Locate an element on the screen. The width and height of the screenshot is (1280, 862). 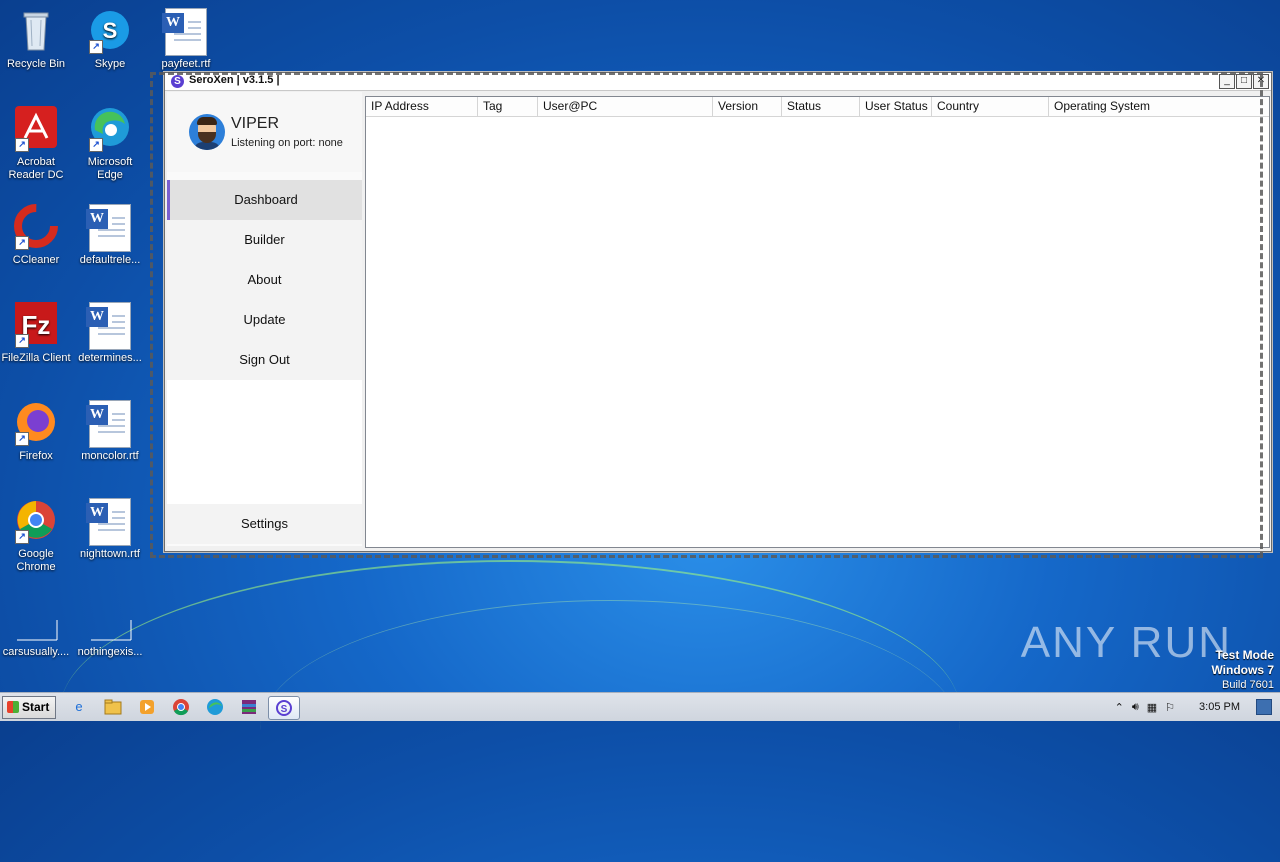
firefox-icon: ↗ is located at coordinates (36, 423).